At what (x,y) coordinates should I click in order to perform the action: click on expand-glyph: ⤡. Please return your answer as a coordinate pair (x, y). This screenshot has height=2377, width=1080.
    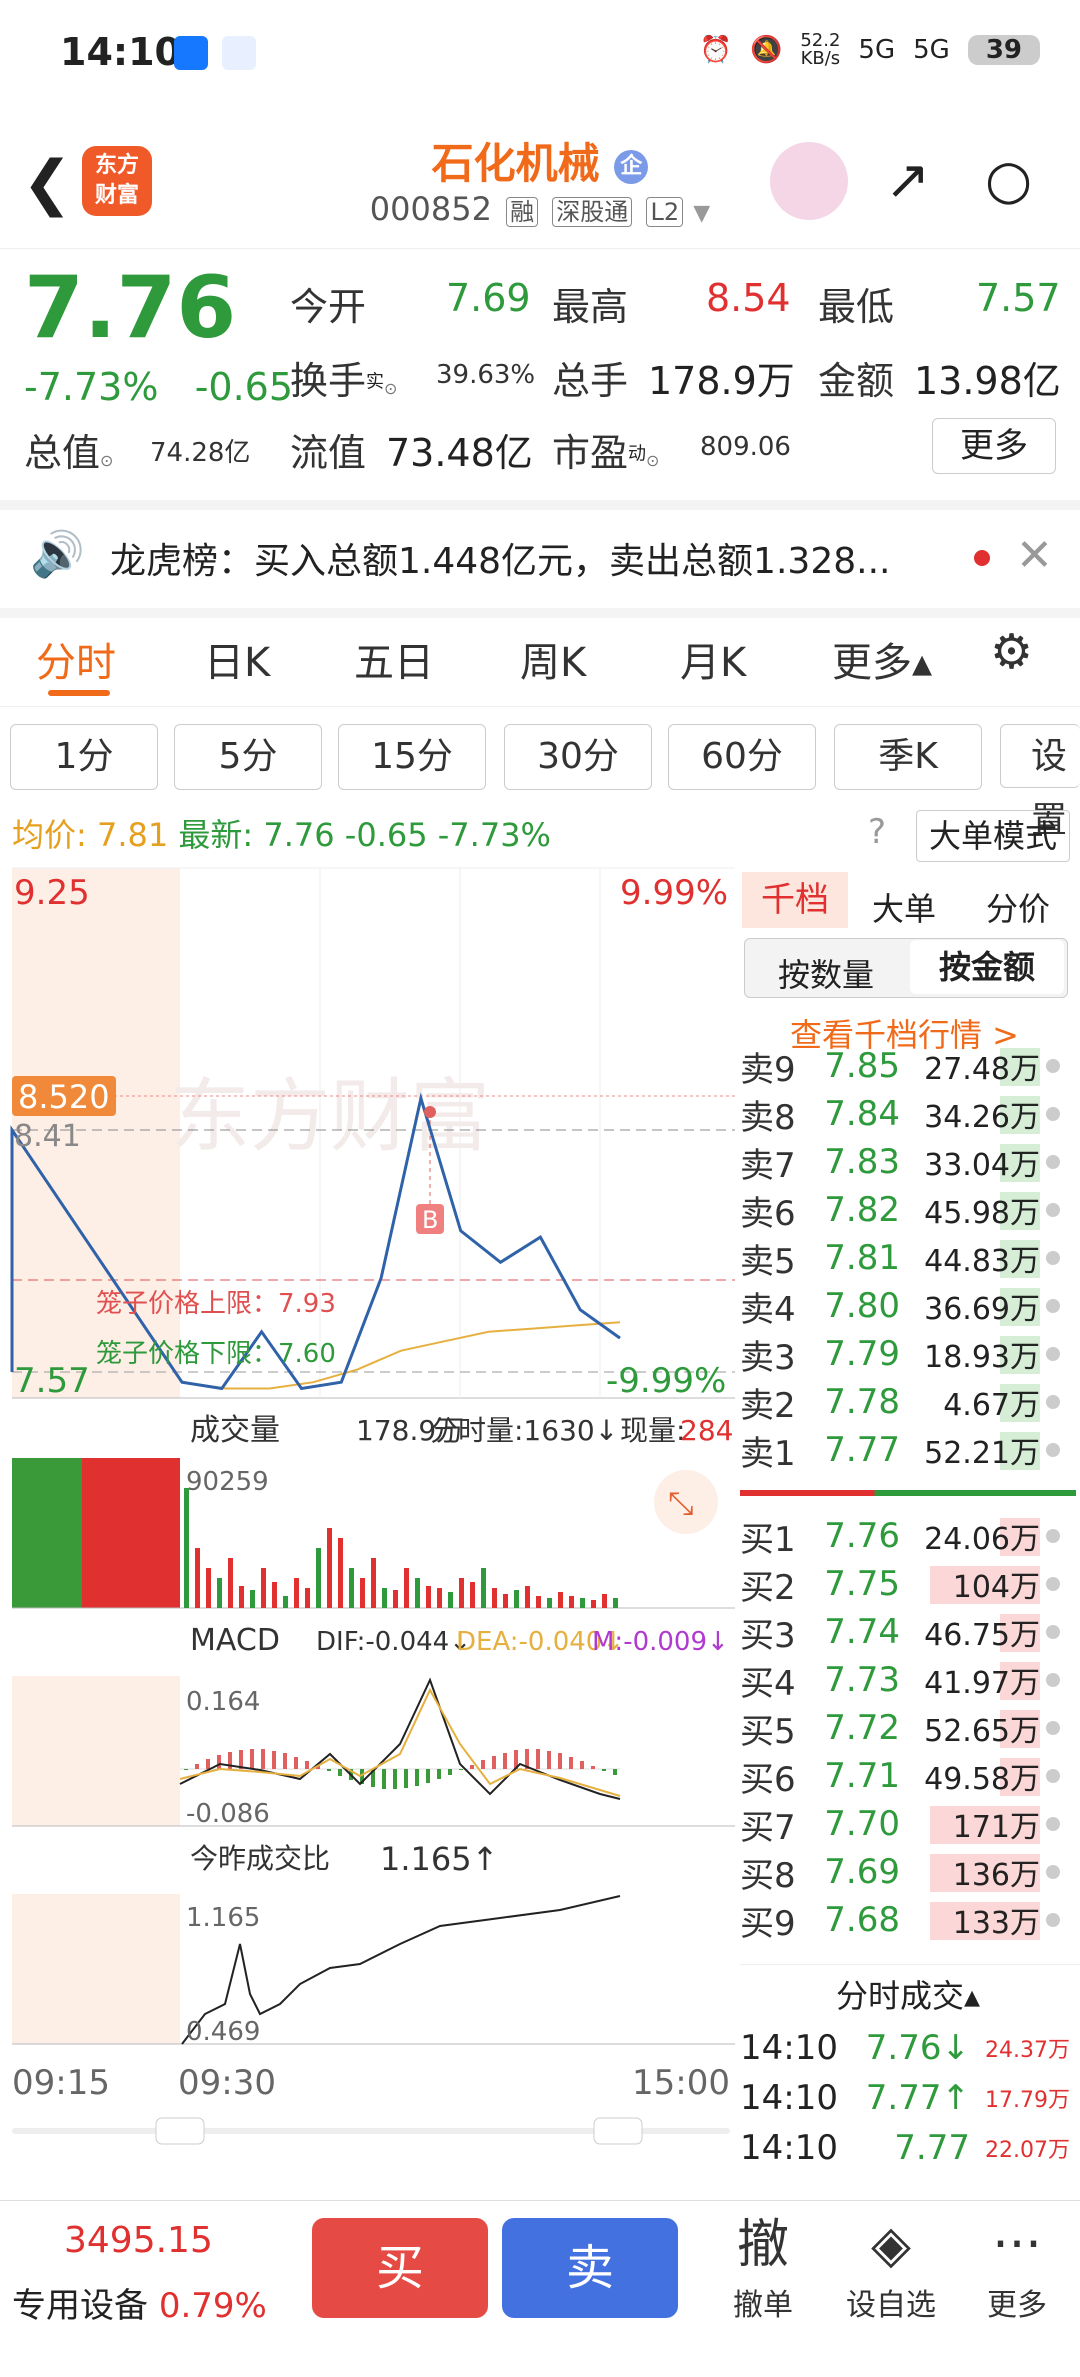
    Looking at the image, I should click on (681, 1503).